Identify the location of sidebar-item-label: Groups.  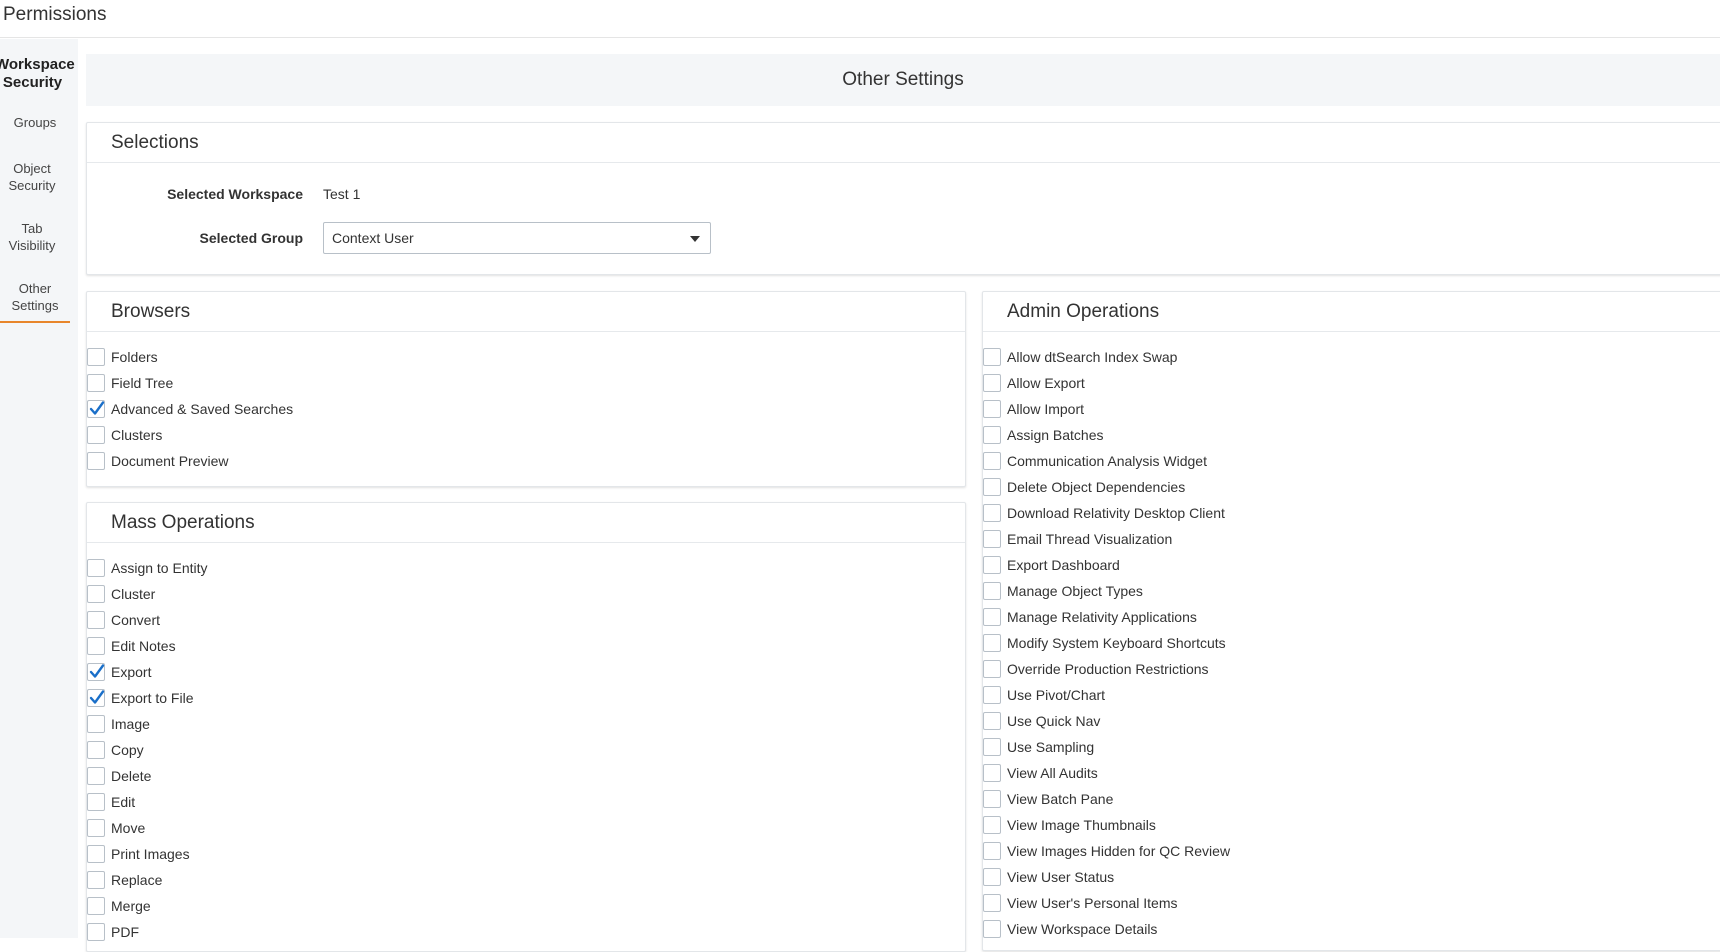
(35, 122).